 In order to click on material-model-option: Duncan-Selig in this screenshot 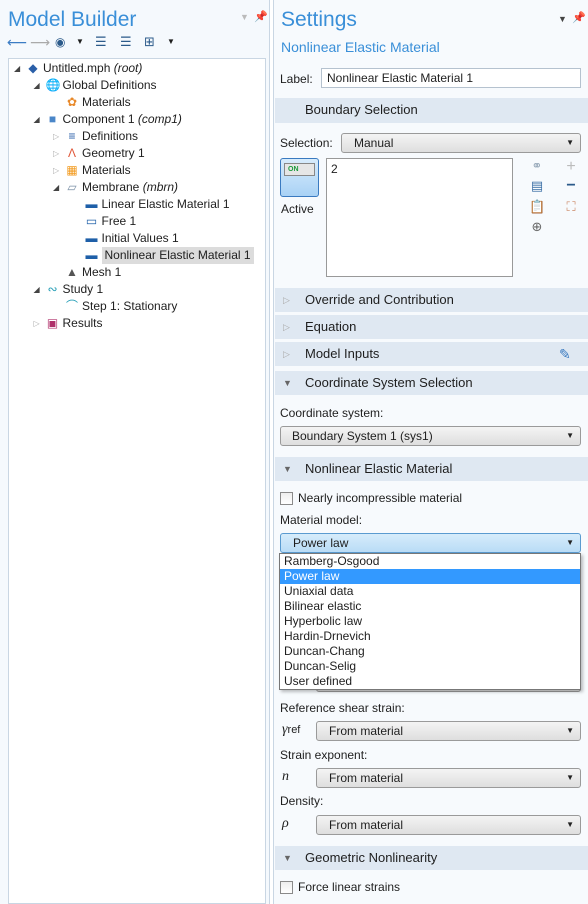, I will do `click(430, 666)`.